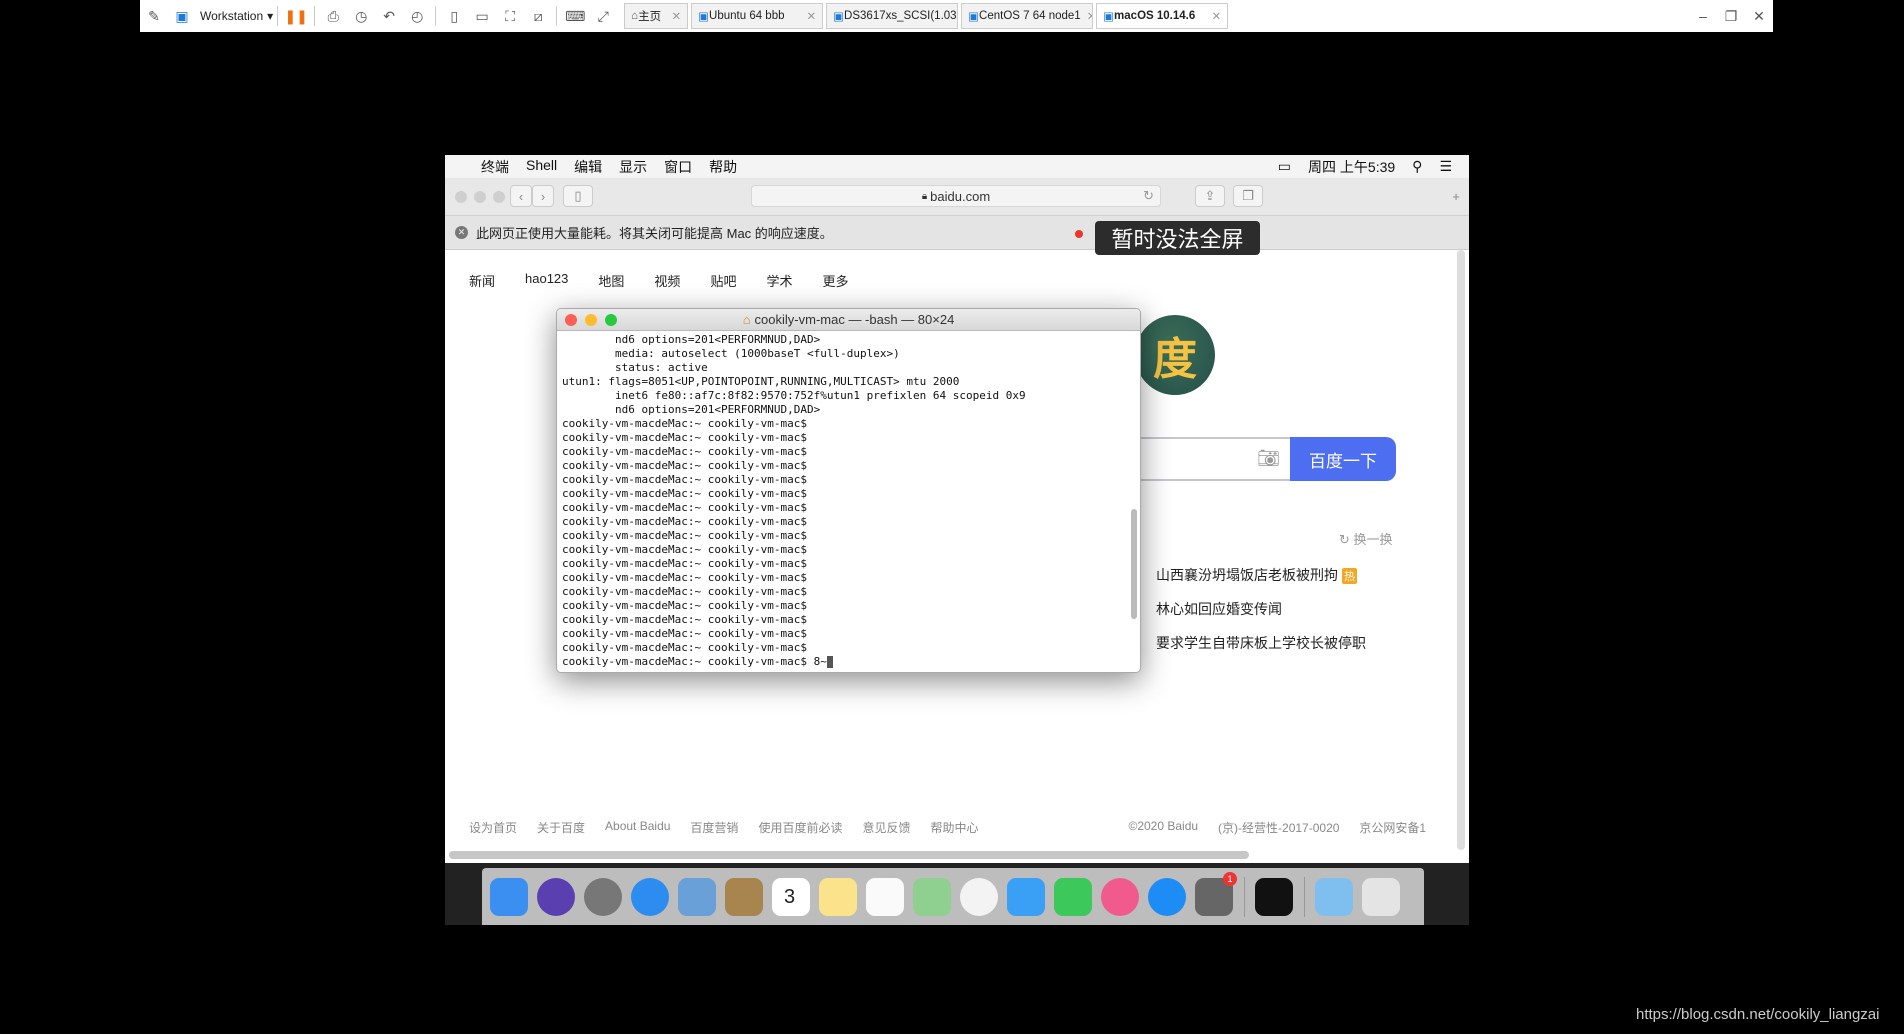  What do you see at coordinates (480, 197) in the screenshot?
I see `minimize-window-button` at bounding box center [480, 197].